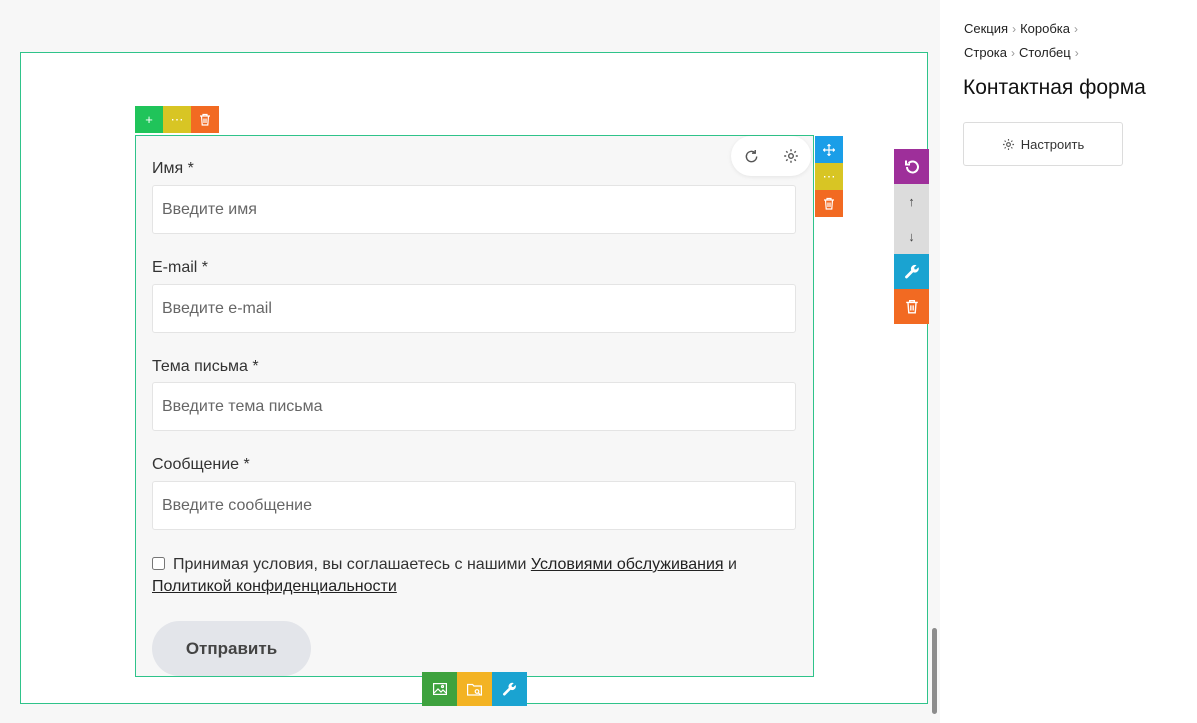 This screenshot has height=723, width=1197. I want to click on add-button: +, so click(149, 119).